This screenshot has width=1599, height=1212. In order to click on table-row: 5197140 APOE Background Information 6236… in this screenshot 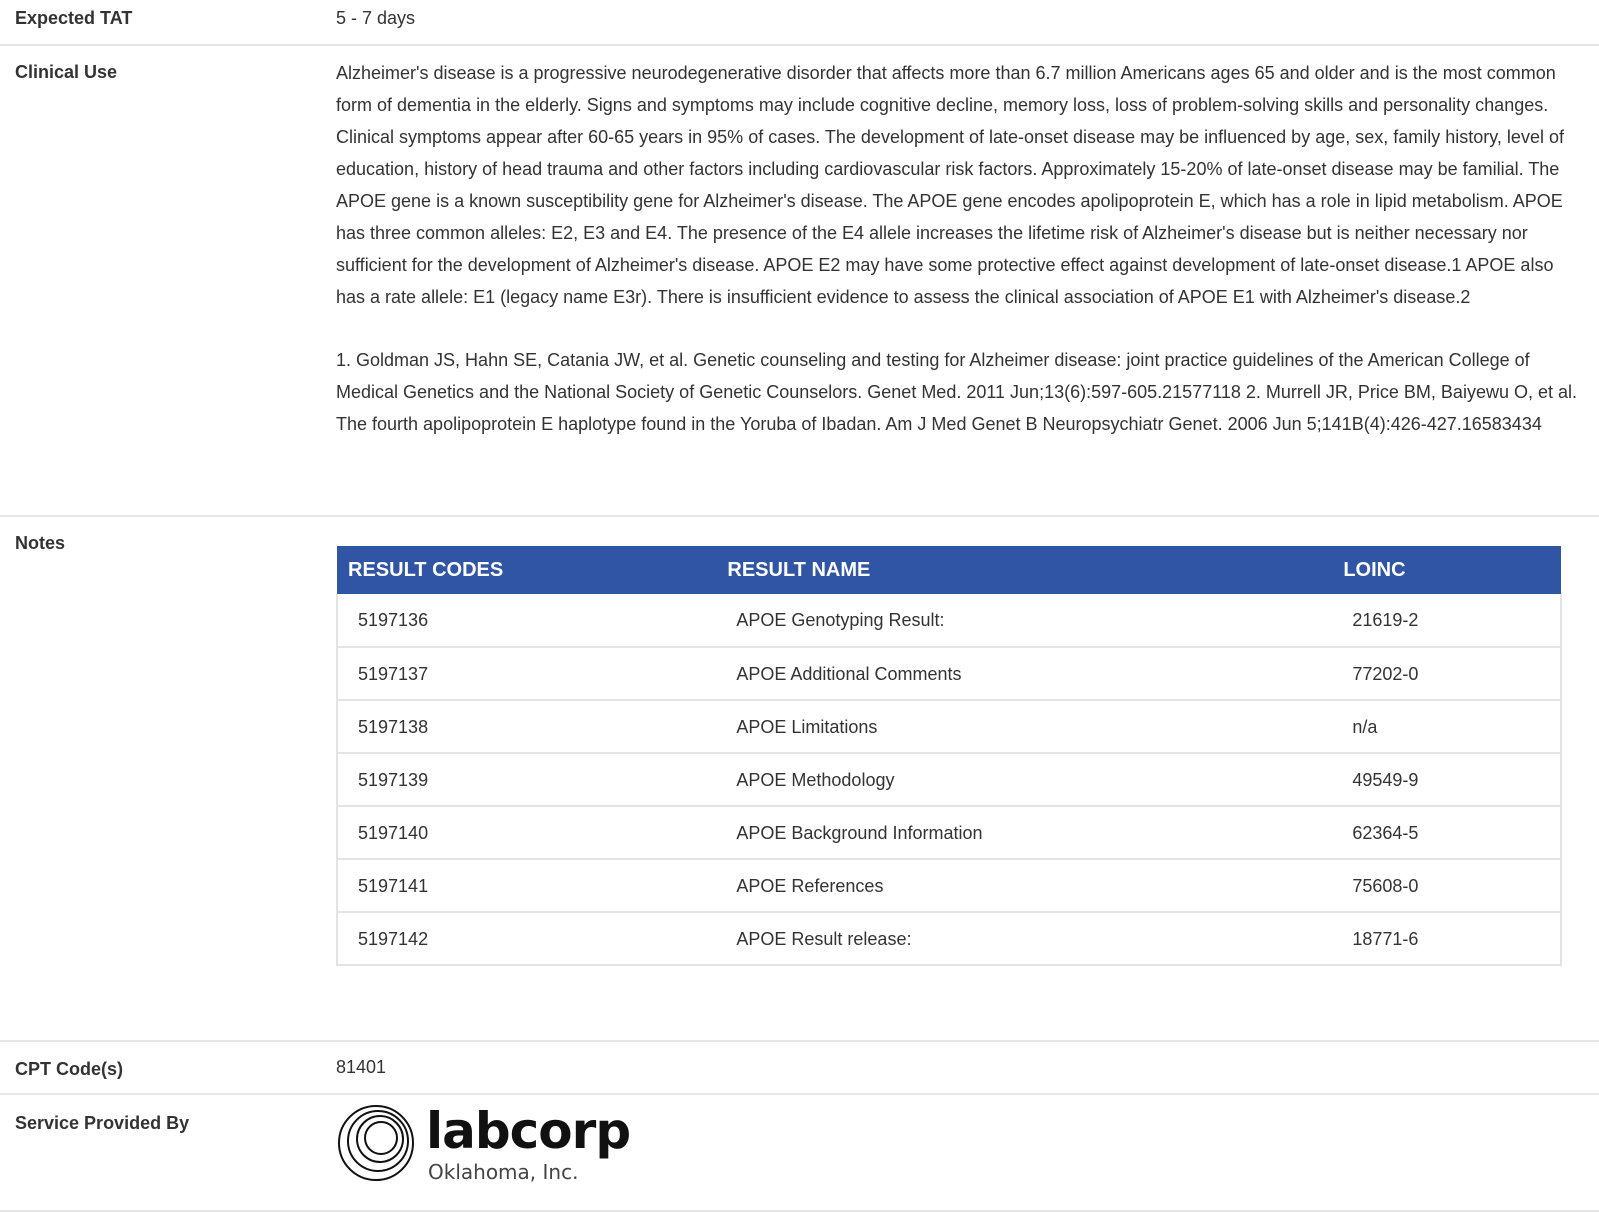, I will do `click(948, 833)`.